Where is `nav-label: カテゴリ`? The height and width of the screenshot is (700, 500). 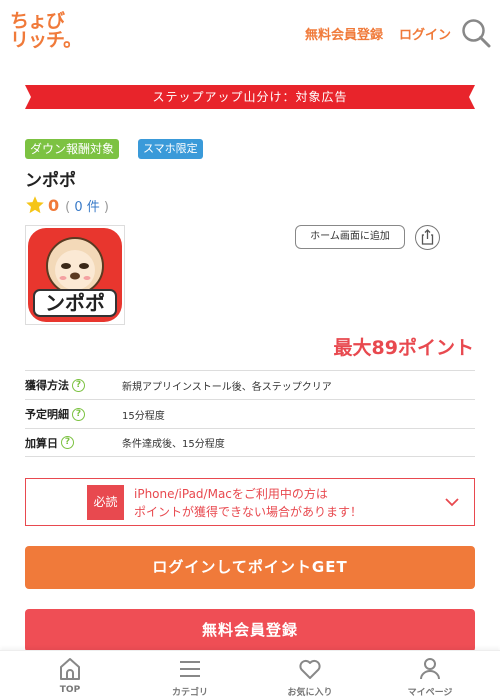 nav-label: カテゴリ is located at coordinates (189, 693).